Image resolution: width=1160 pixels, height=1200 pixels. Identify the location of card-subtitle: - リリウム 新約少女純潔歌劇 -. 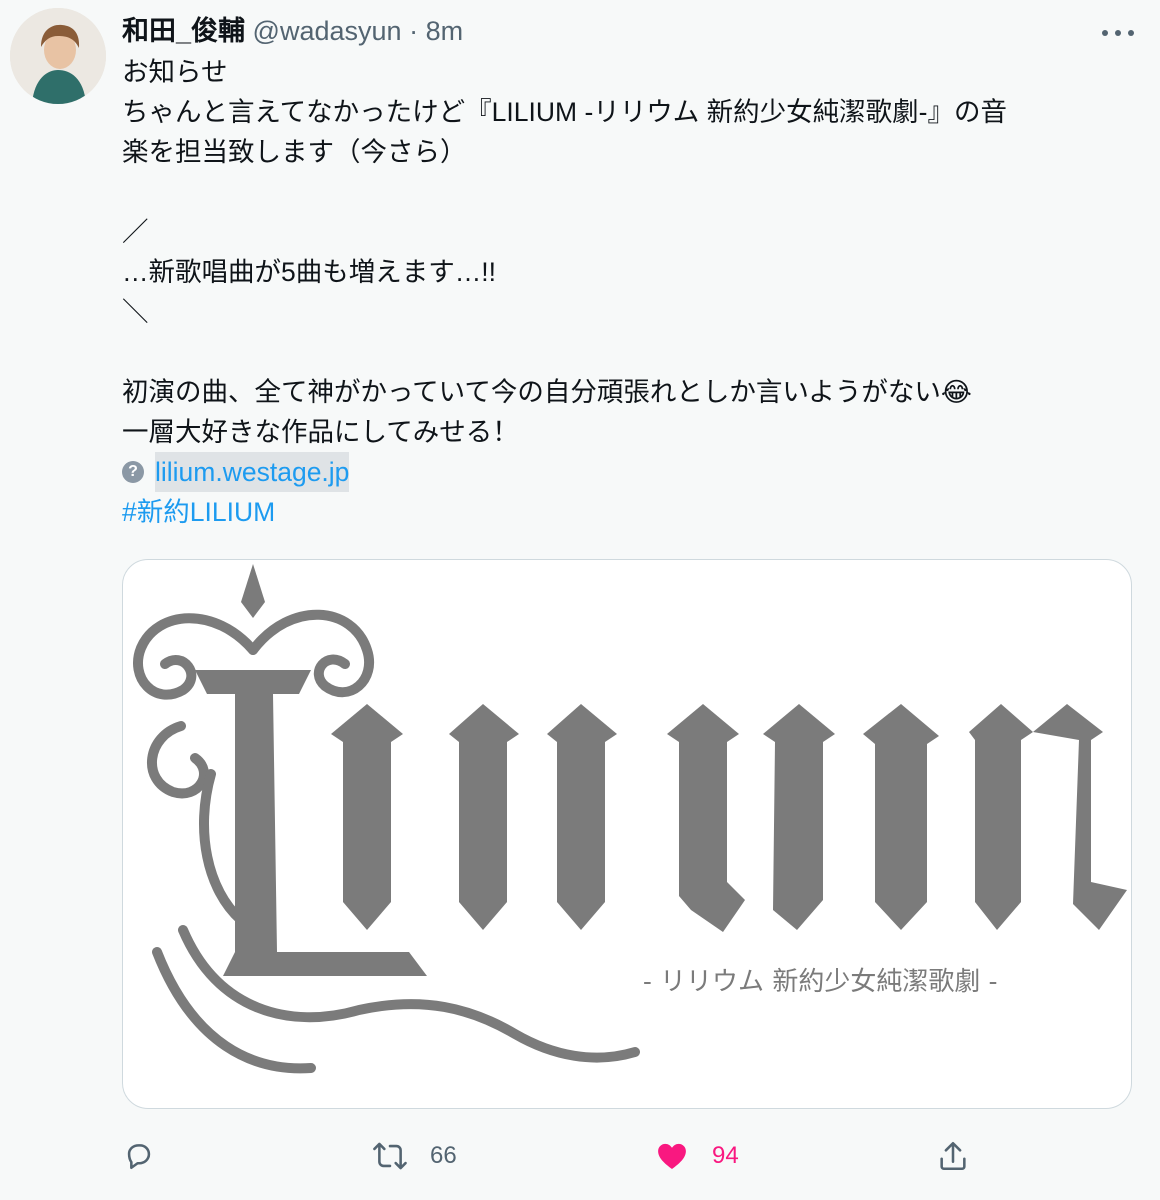
(820, 982).